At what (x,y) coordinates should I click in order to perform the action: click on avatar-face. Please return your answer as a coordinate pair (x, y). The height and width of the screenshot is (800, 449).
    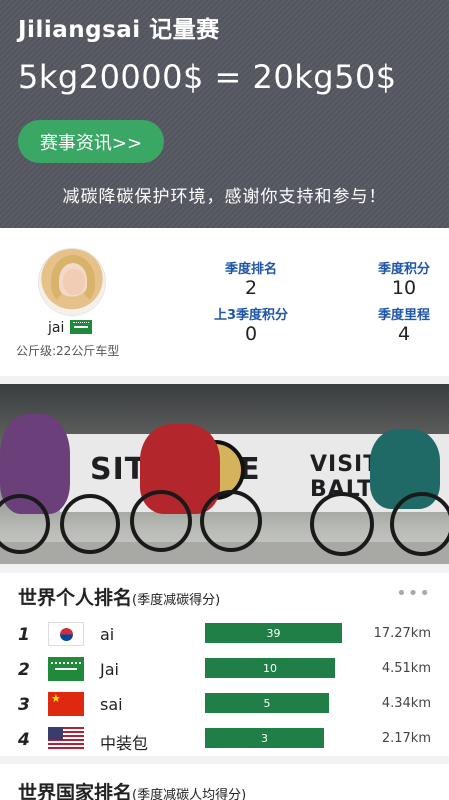
    Looking at the image, I should click on (74, 282).